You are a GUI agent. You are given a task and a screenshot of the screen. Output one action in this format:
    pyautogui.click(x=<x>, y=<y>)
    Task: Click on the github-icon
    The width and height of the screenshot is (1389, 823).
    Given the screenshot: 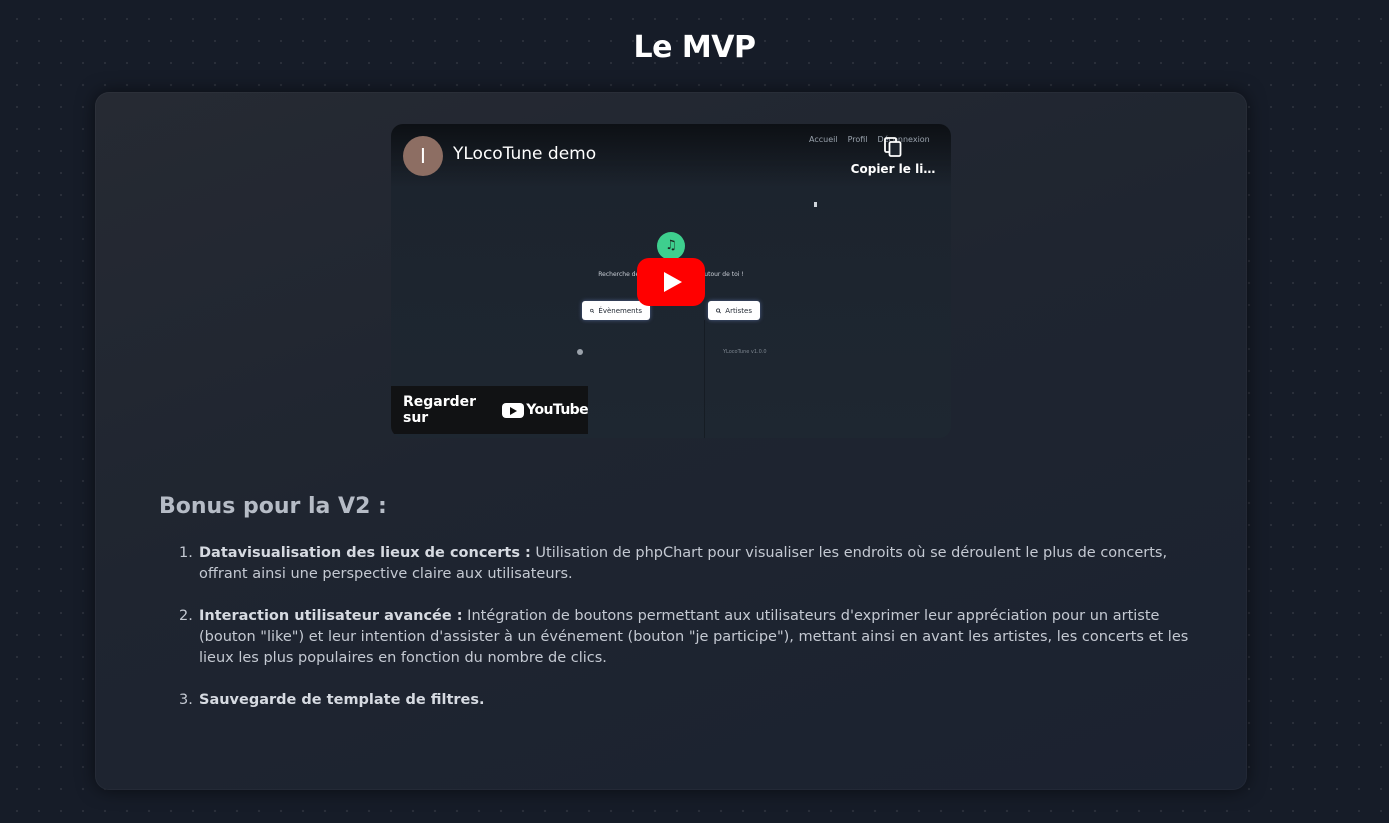 What is the action you would take?
    pyautogui.click(x=580, y=352)
    